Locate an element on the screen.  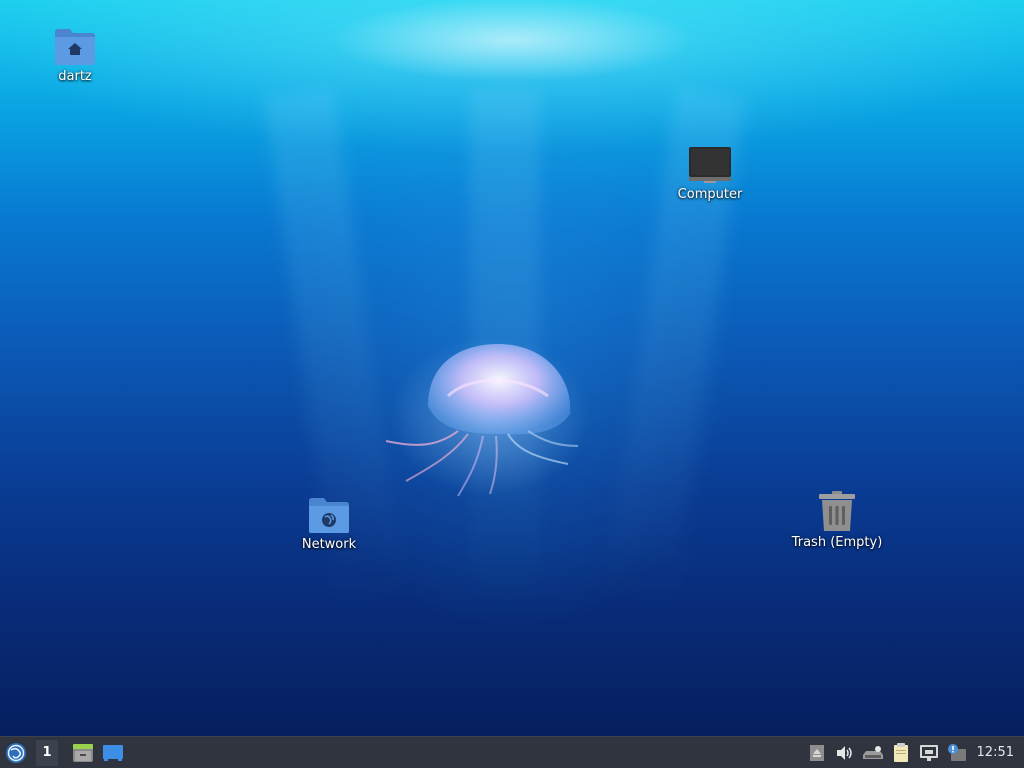
show-desktop-icon is located at coordinates (113, 752).